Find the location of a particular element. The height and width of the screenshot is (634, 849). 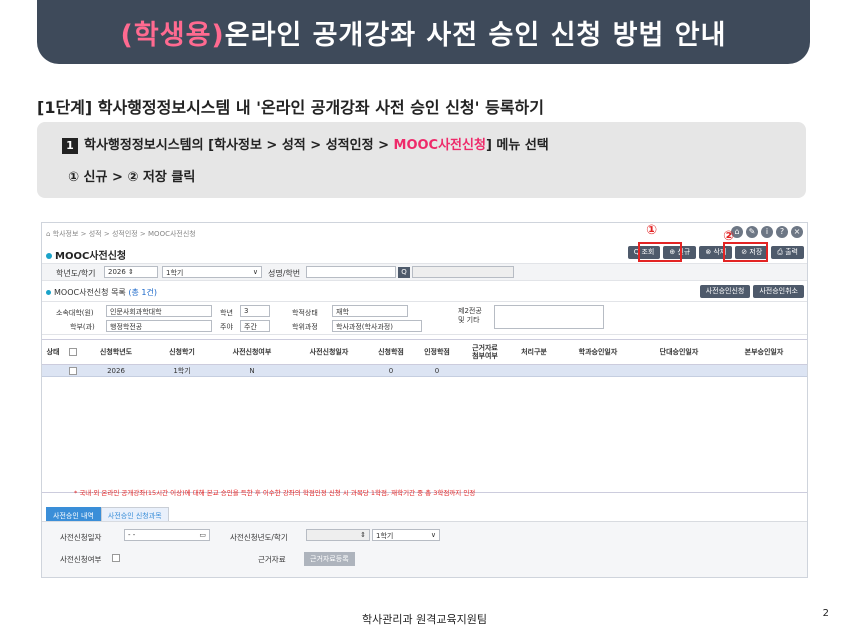

filter-bar: 학년도/학기 2026 ⇕ 1학기 ∨ 성명/학번 Q is located at coordinates (424, 272).